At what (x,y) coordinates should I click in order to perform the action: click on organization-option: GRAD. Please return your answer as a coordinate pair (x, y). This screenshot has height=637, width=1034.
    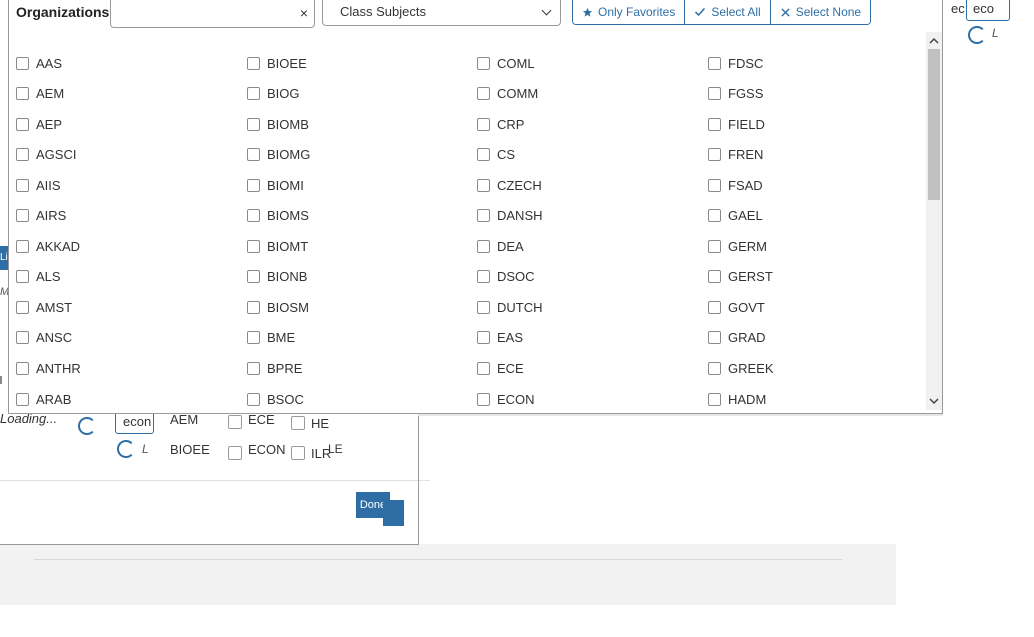
    Looking at the image, I should click on (737, 338).